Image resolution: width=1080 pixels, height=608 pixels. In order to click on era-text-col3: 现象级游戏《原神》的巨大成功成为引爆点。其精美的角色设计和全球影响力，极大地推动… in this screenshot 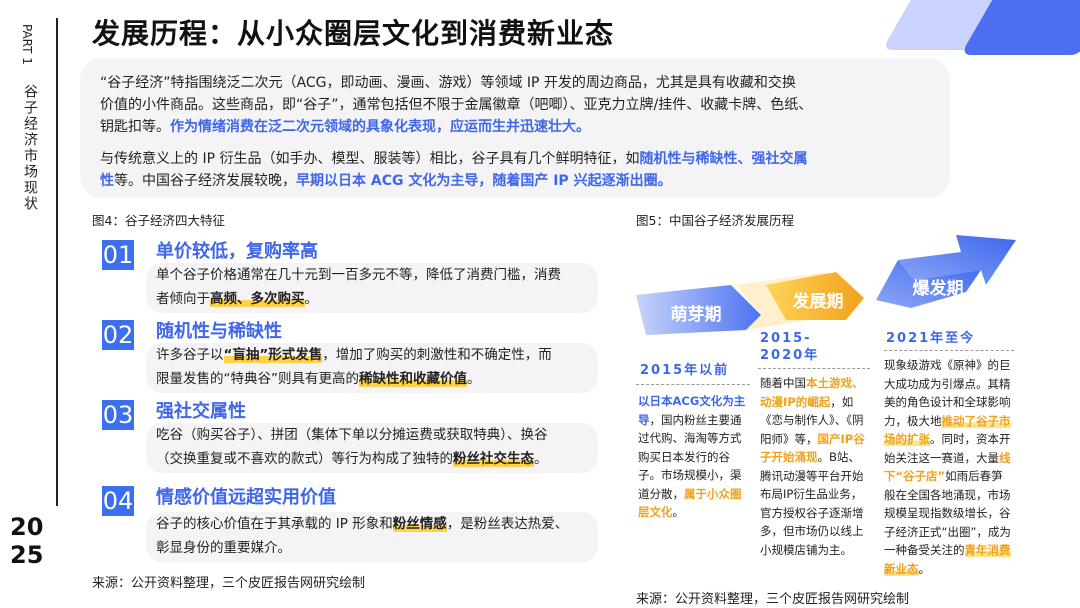, I will do `click(949, 467)`.